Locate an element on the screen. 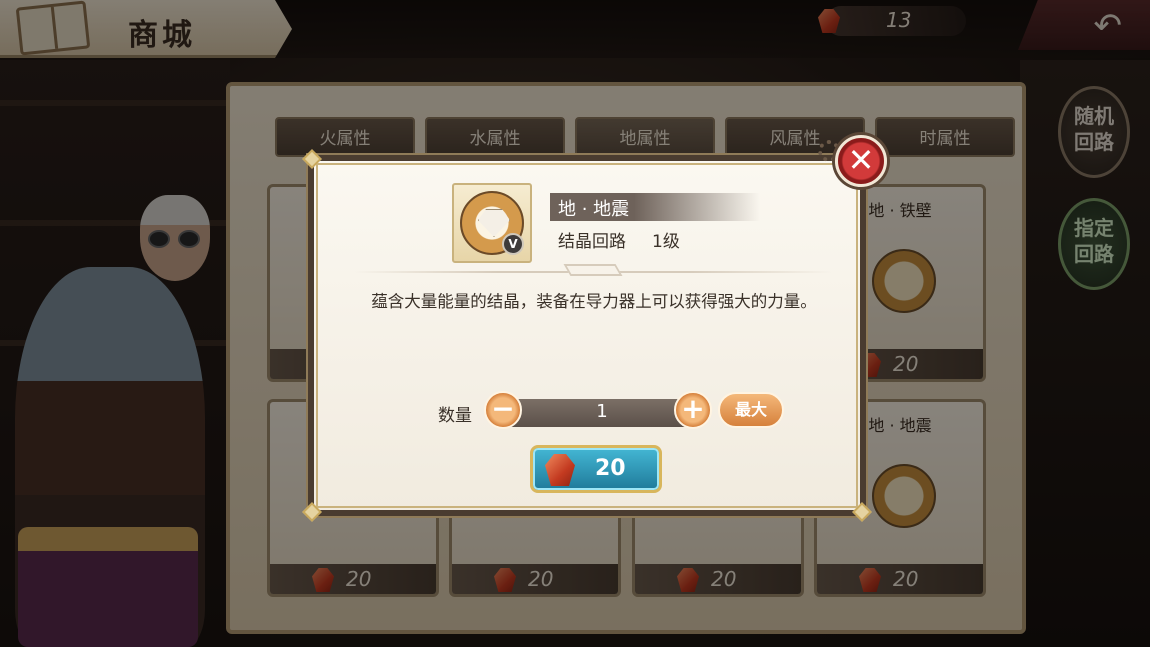  quantity-label: 数量 is located at coordinates (455, 416).